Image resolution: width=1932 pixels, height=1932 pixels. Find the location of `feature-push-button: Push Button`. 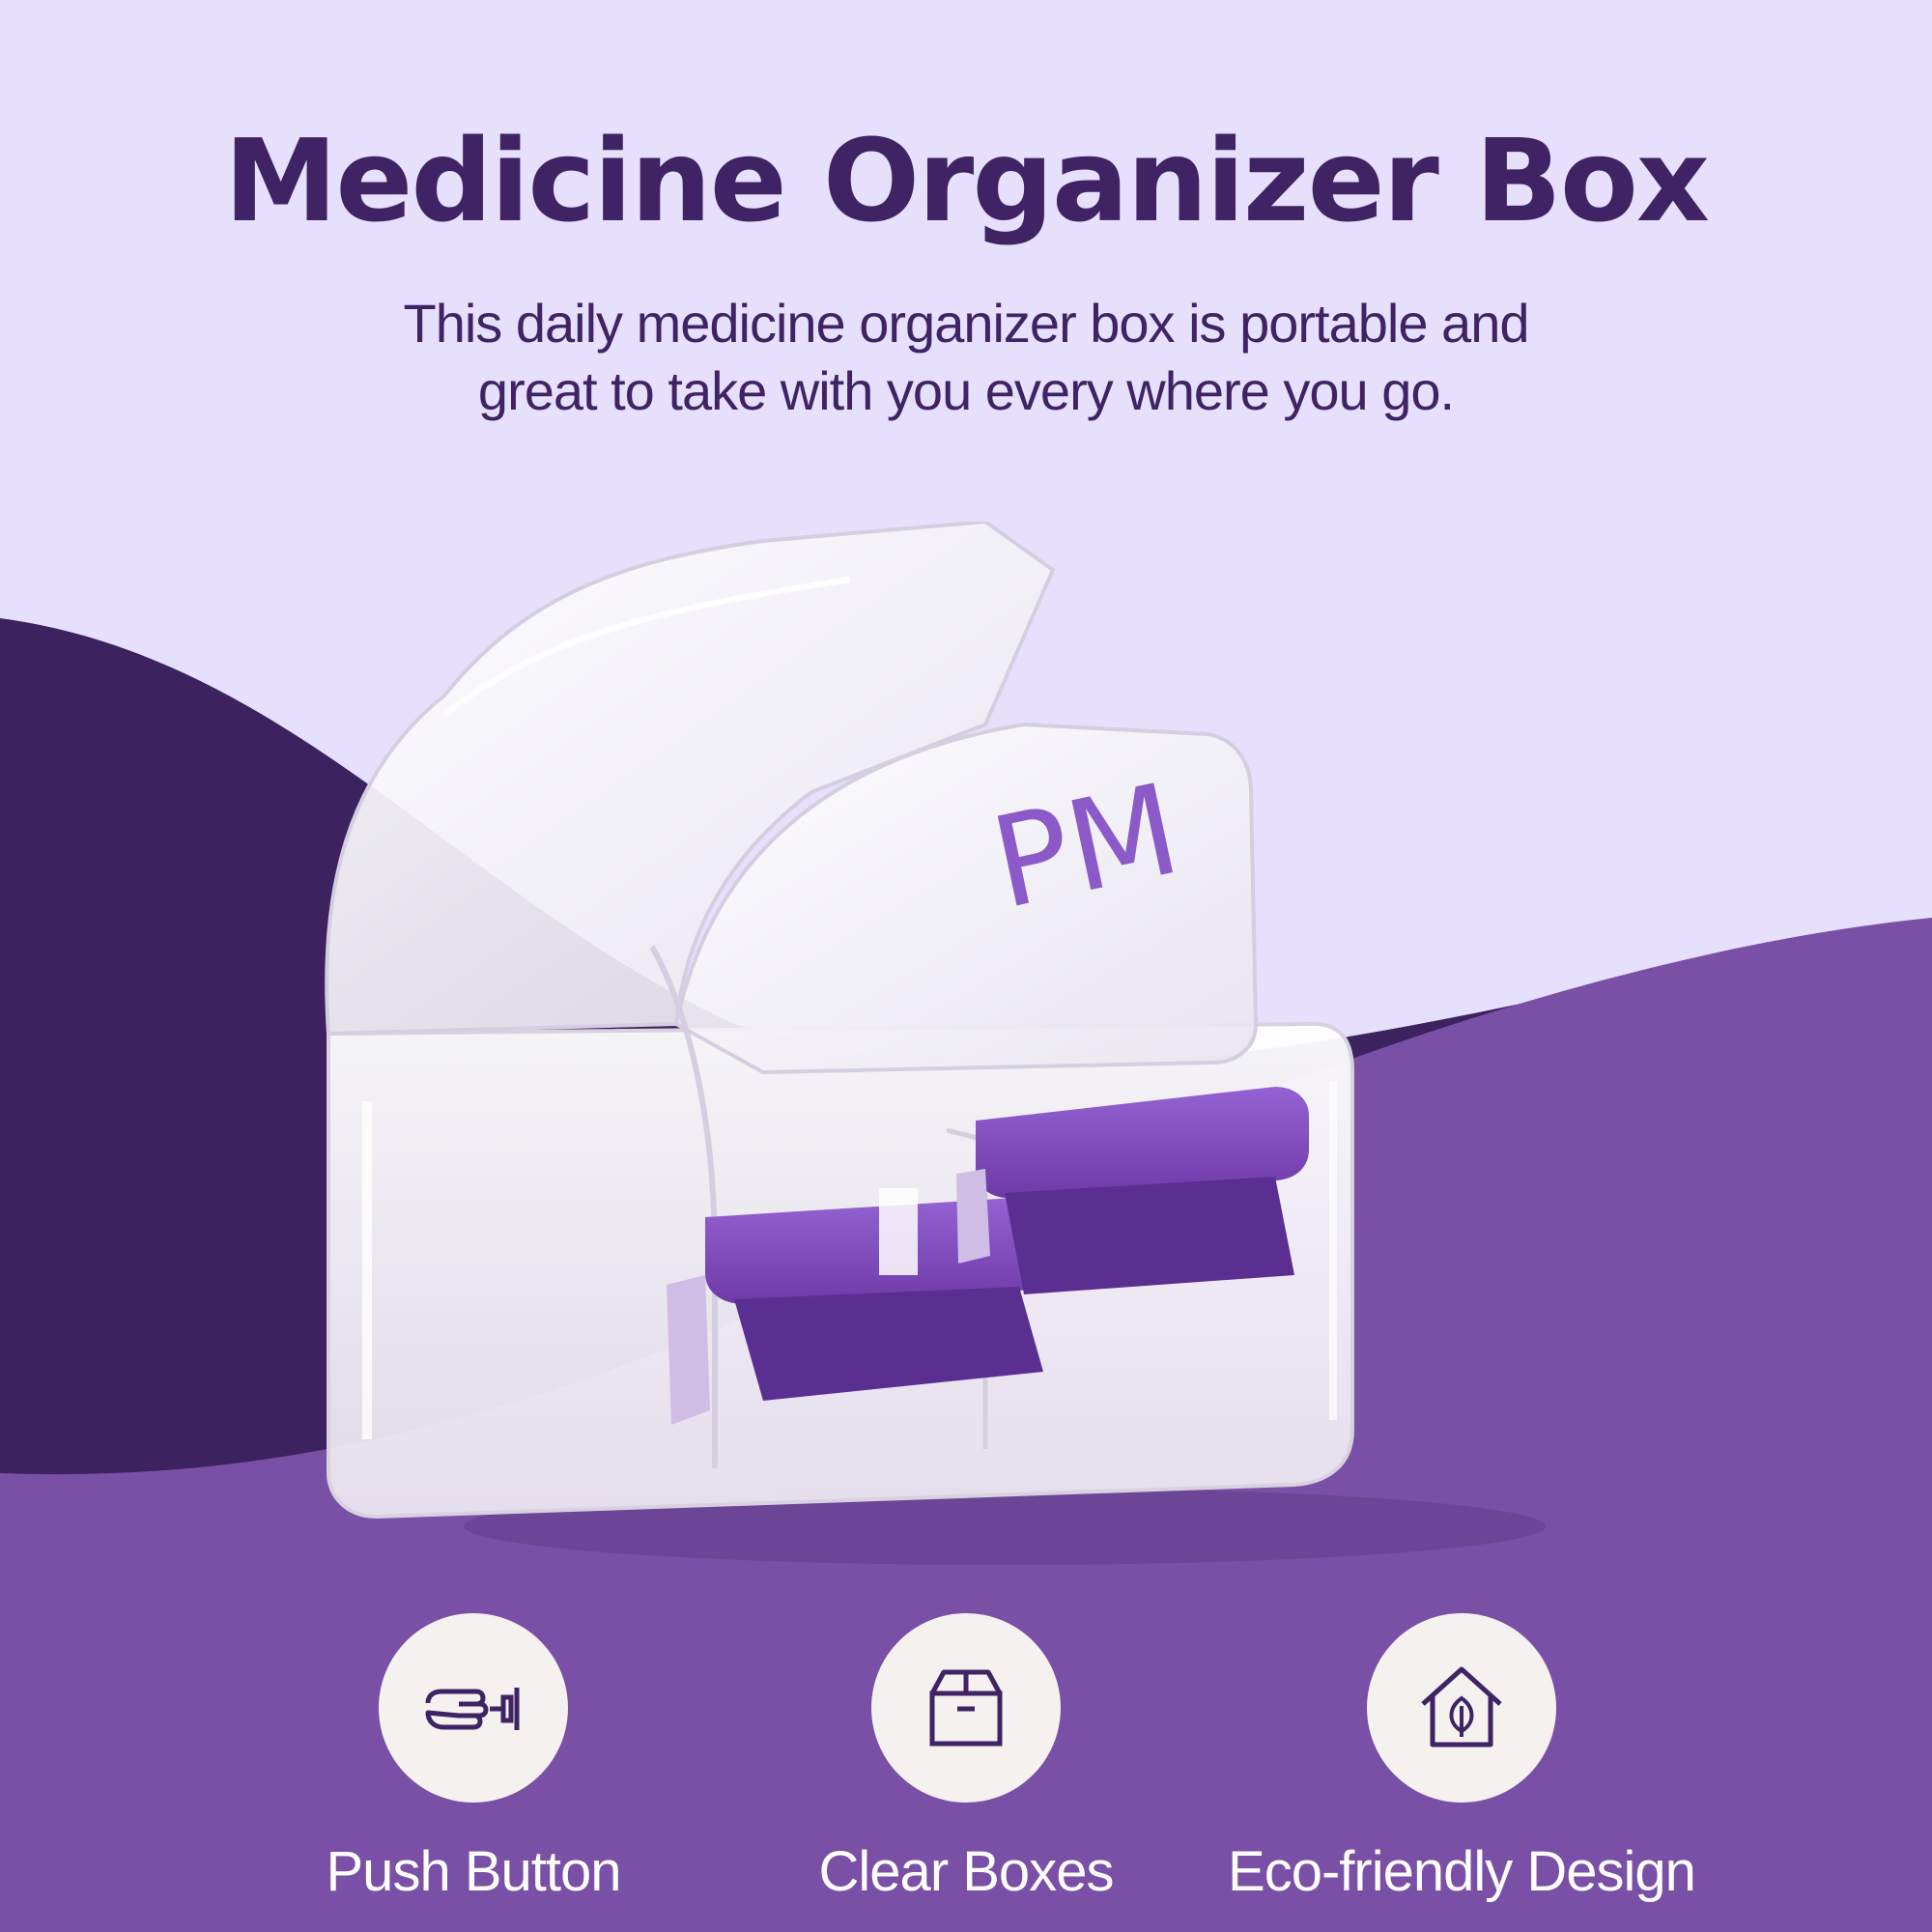

feature-push-button: Push Button is located at coordinates (473, 1758).